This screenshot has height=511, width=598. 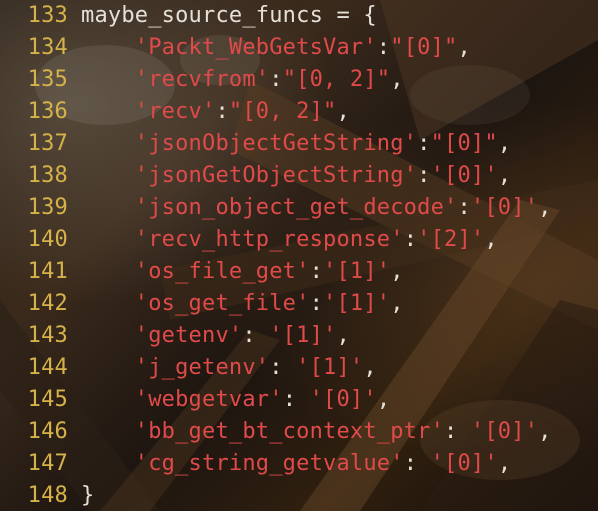 What do you see at coordinates (202, 367) in the screenshot?
I see `string-literal: 'j_getenv'` at bounding box center [202, 367].